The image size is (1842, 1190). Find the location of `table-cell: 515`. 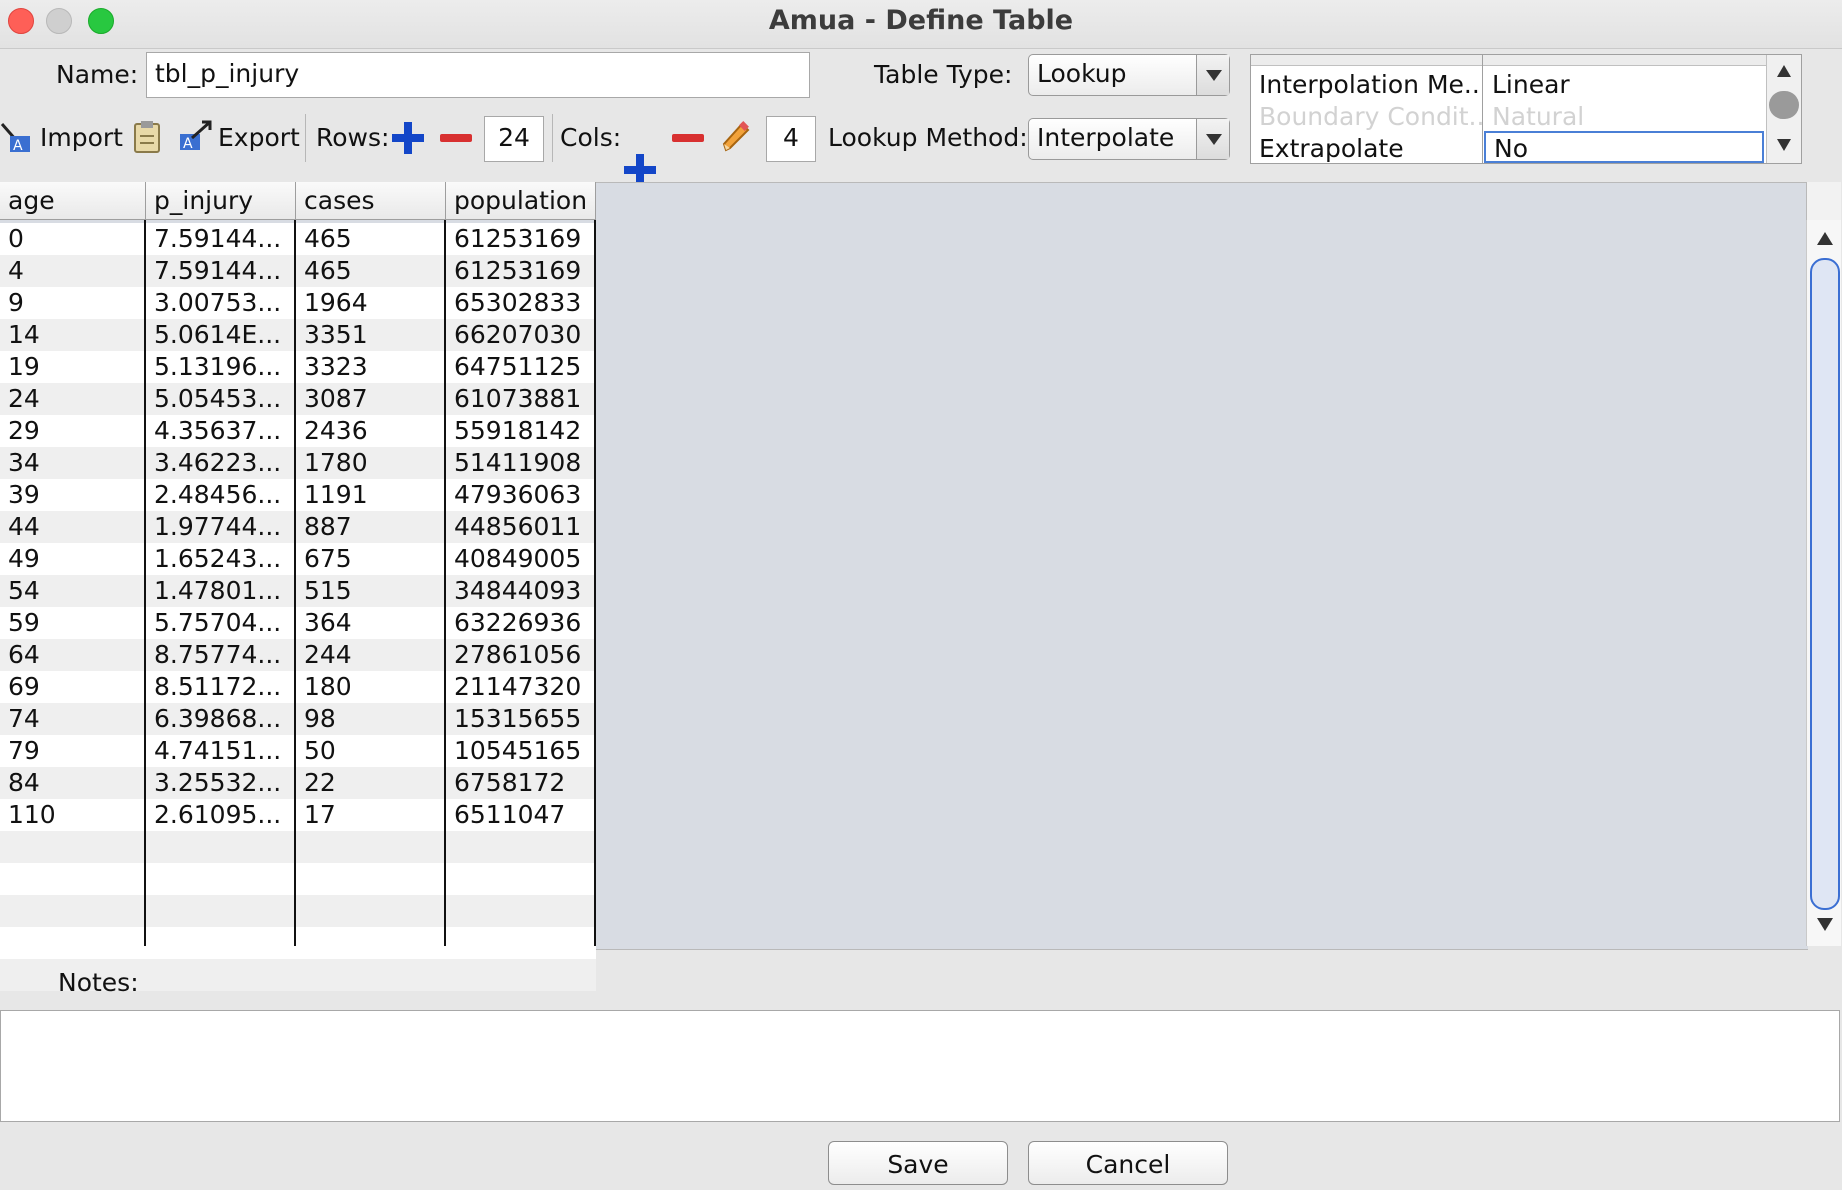

table-cell: 515 is located at coordinates (371, 591).